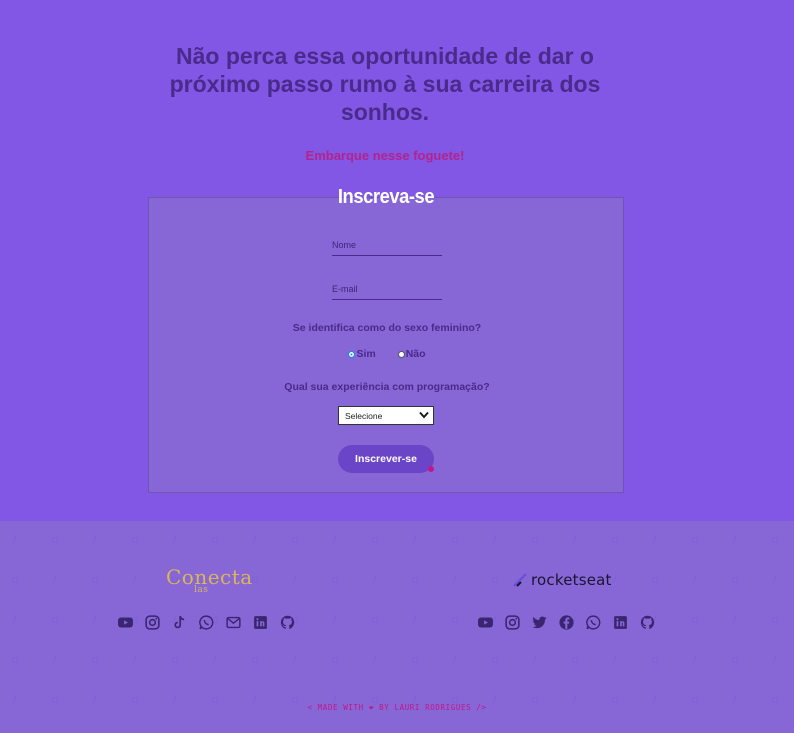 The image size is (794, 733). Describe the element at coordinates (364, 415) in the screenshot. I see `experience-select-value: Selecione` at that location.